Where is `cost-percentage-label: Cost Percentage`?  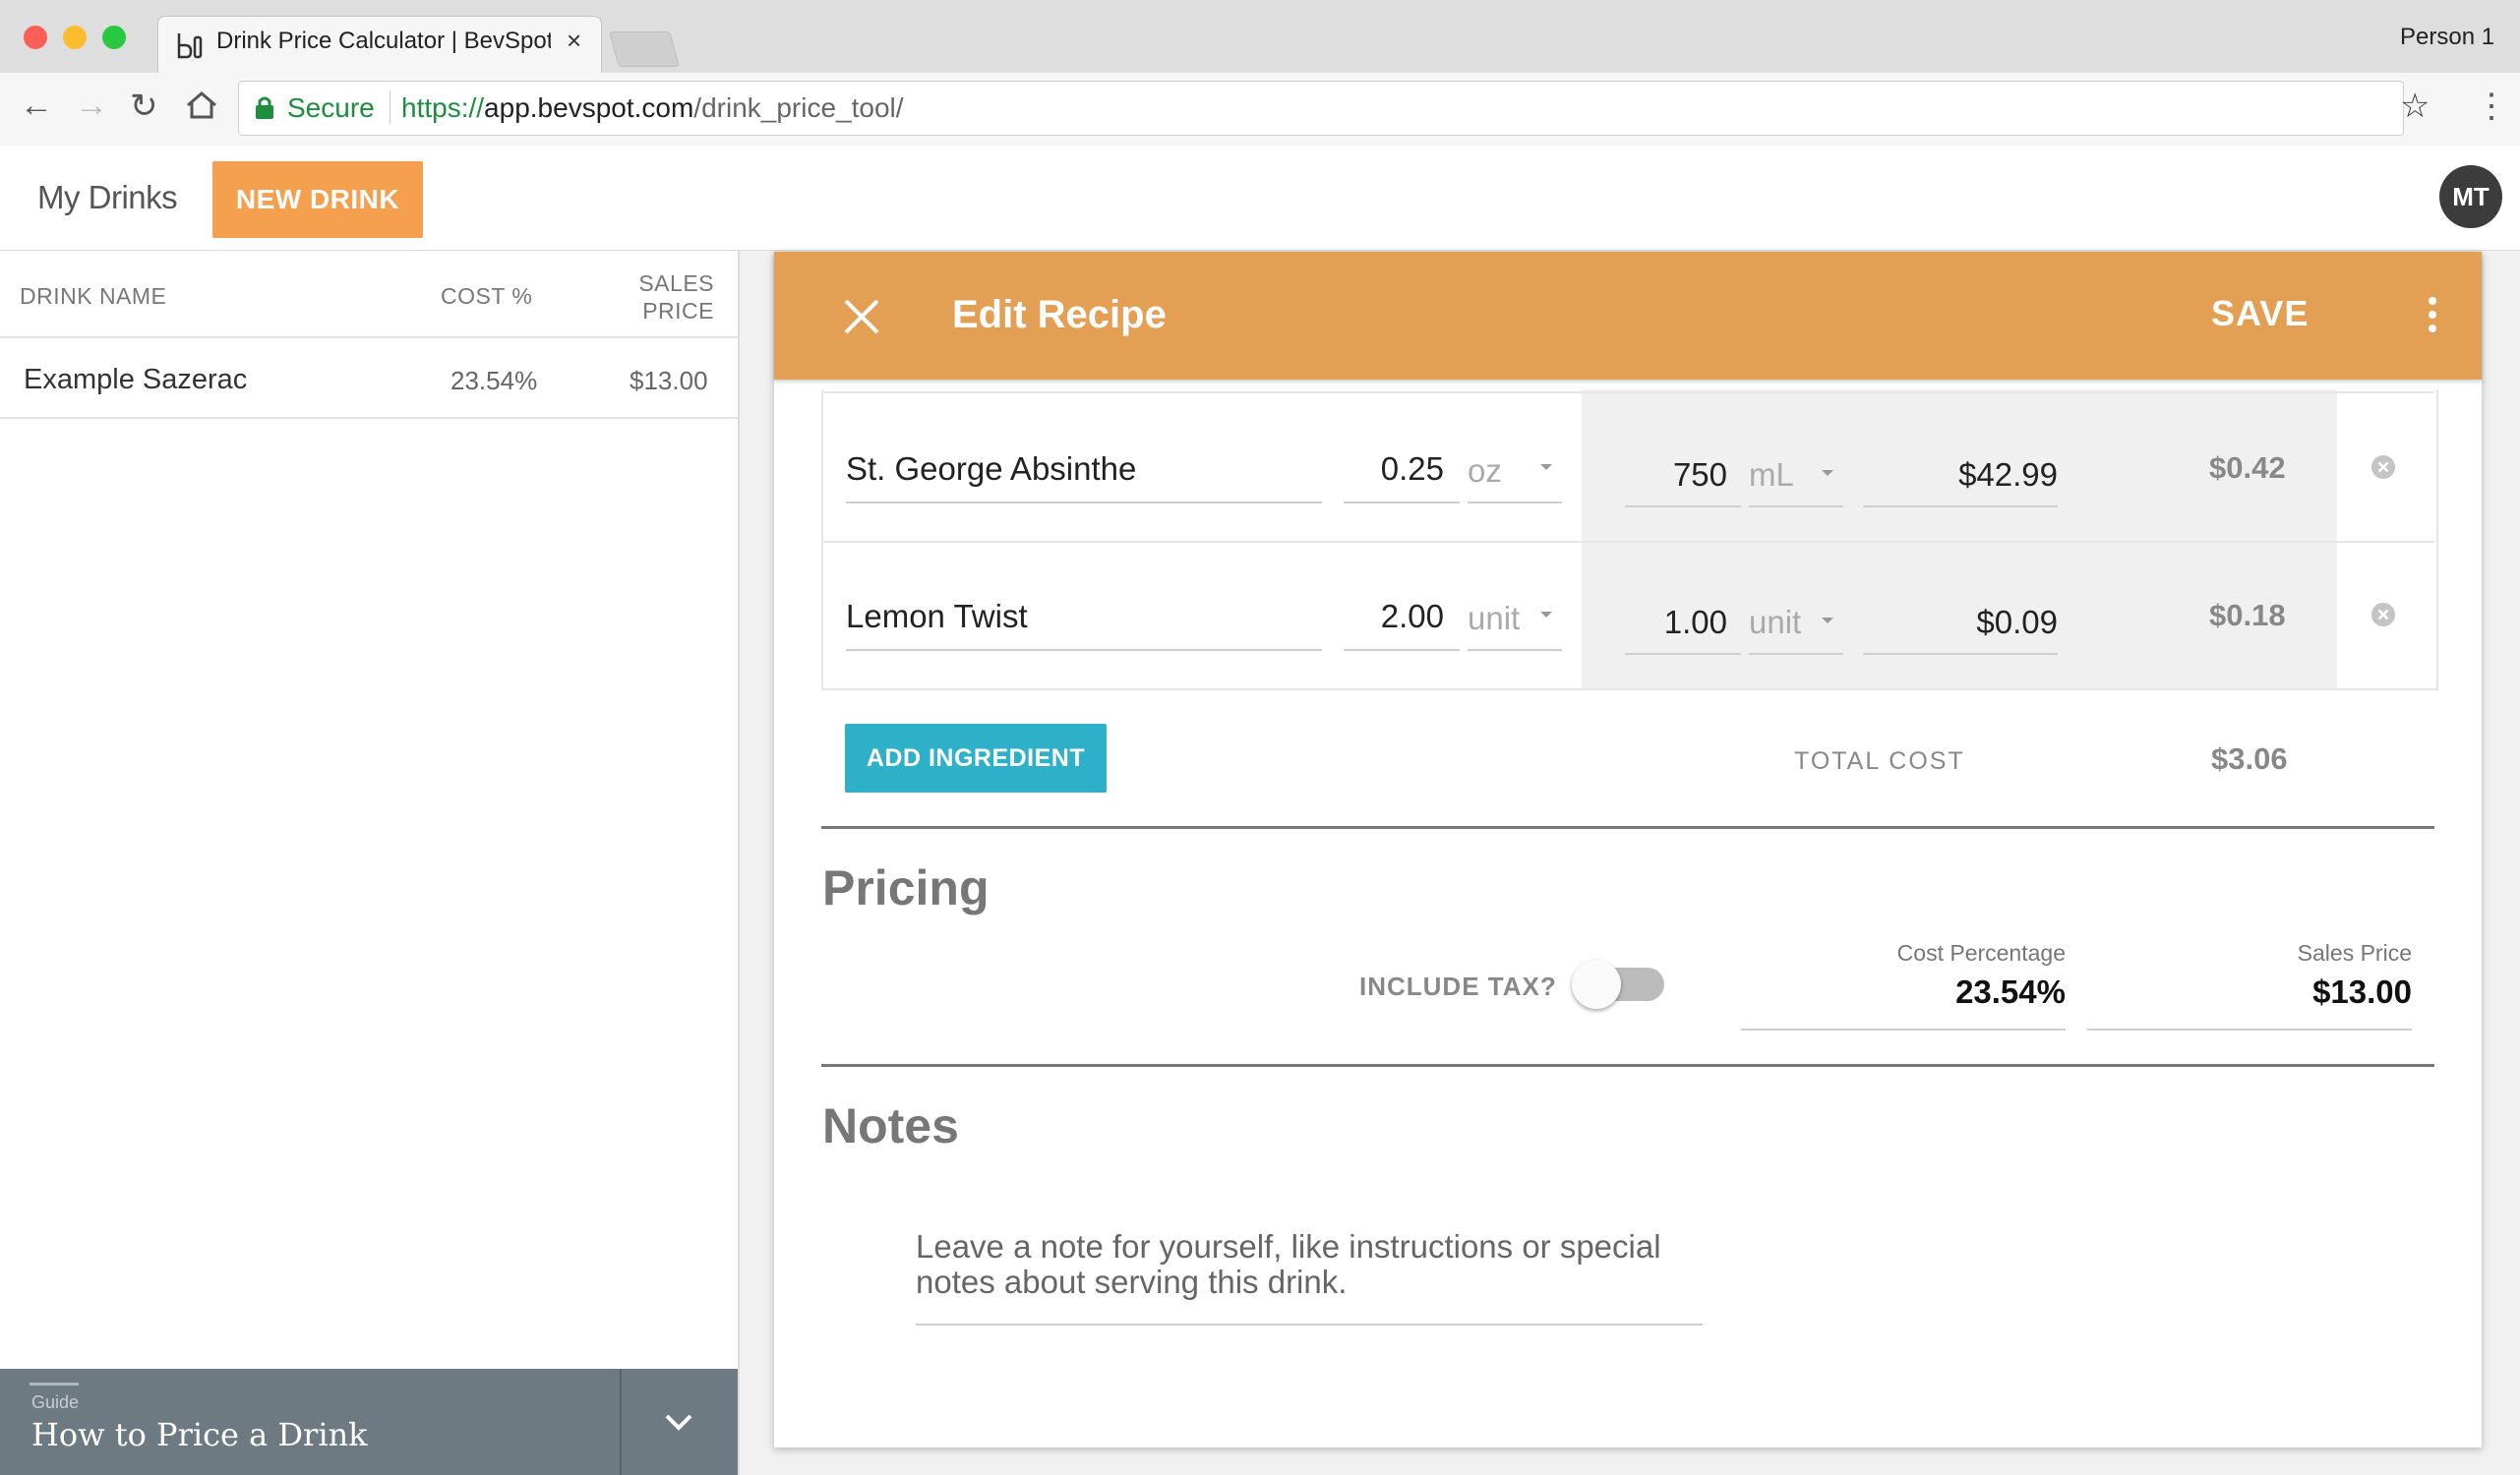
cost-percentage-label: Cost Percentage is located at coordinates (1981, 953).